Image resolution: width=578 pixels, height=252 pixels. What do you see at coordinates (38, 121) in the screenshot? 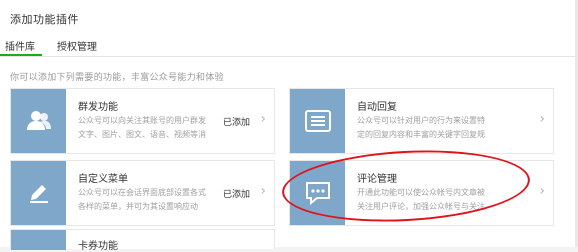
I see `users-icon` at bounding box center [38, 121].